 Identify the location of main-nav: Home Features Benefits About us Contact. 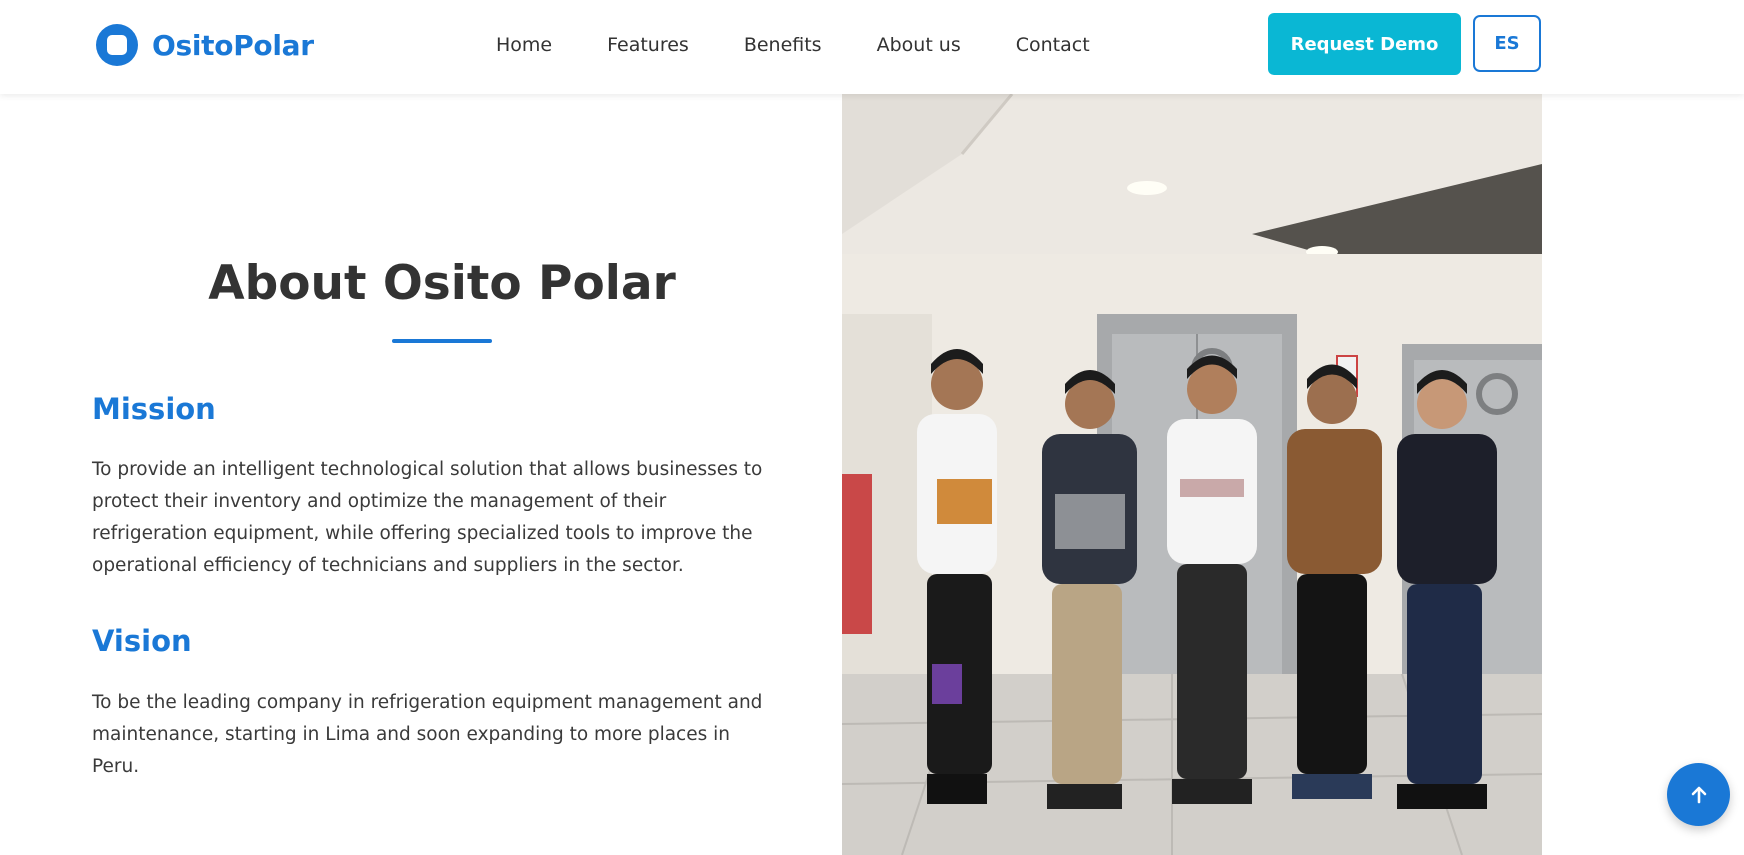
(820, 45).